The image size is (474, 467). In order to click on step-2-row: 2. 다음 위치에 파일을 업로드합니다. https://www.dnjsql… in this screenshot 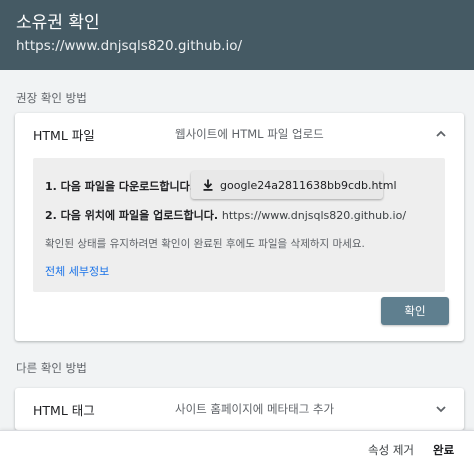, I will do `click(225, 215)`.